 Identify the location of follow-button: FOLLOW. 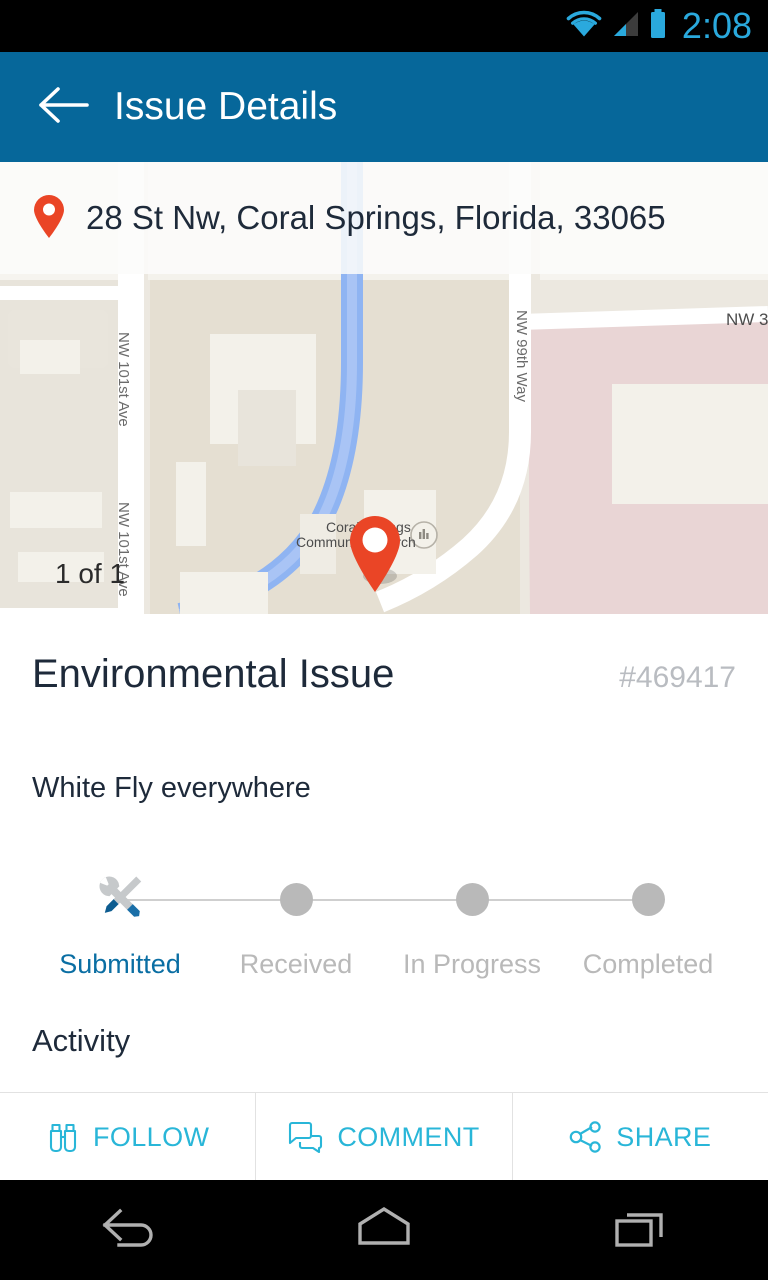
(127, 1137).